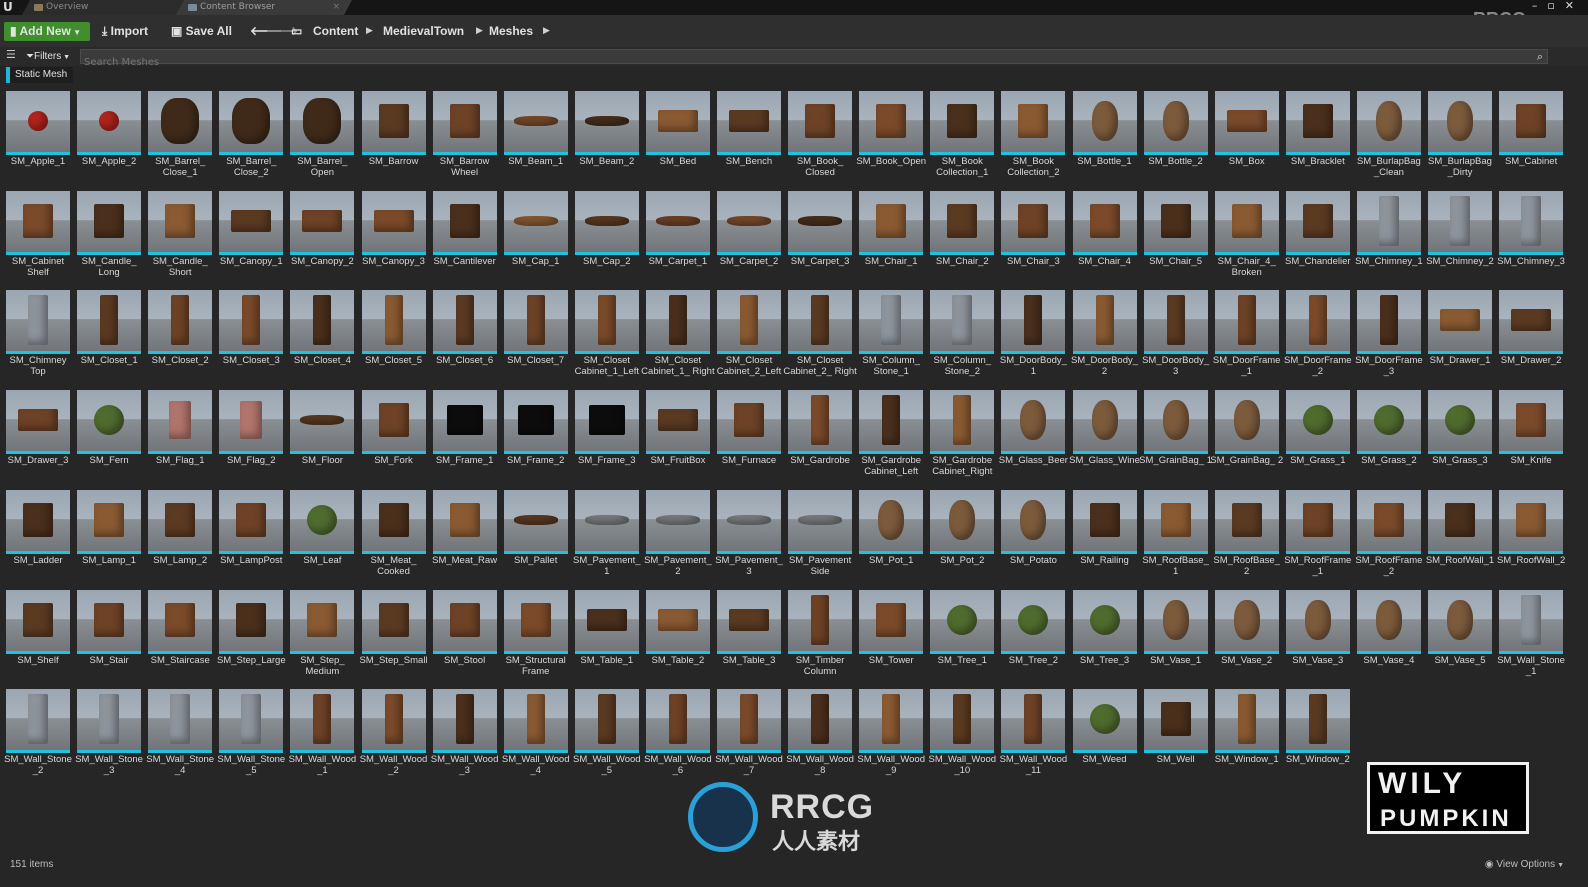  Describe the element at coordinates (322, 537) in the screenshot. I see `asset-tile: SM_Leaf` at that location.